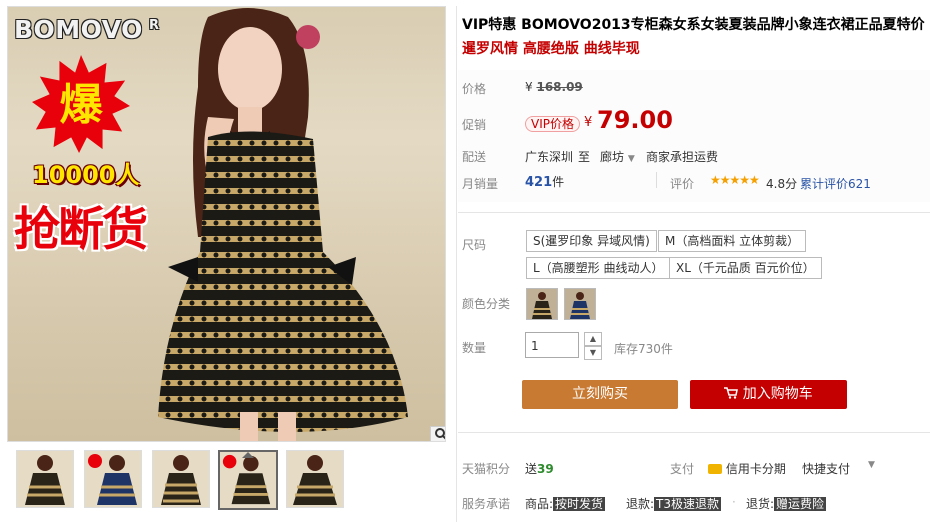 The height and width of the screenshot is (522, 930). Describe the element at coordinates (486, 504) in the screenshot. I see `service-label: 服务承诺` at that location.